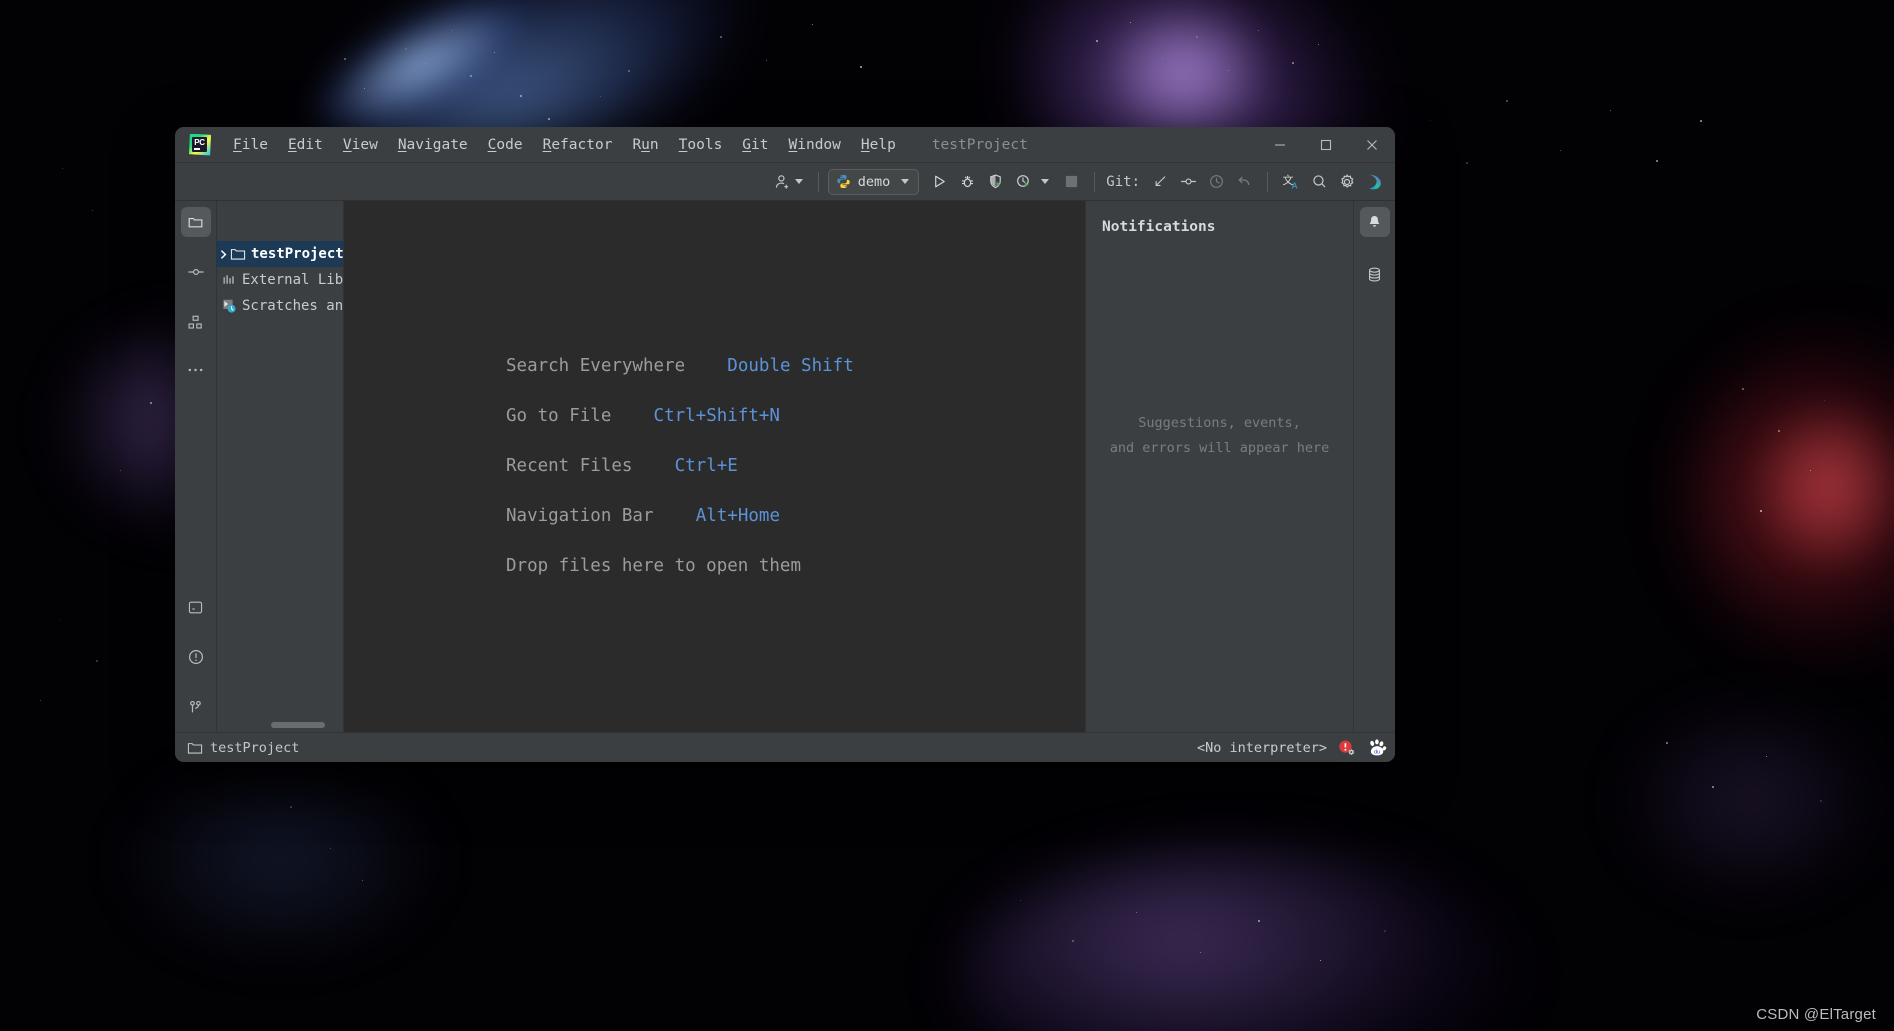 The width and height of the screenshot is (1894, 1031). Describe the element at coordinates (297, 254) in the screenshot. I see `tree-row-label: testProject` at that location.